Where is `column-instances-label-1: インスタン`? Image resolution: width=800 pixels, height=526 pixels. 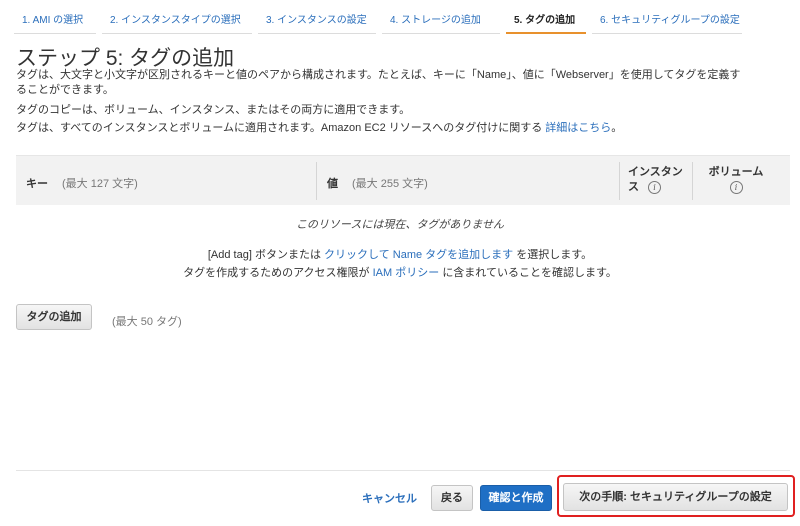 column-instances-label-1: インスタン is located at coordinates (655, 172).